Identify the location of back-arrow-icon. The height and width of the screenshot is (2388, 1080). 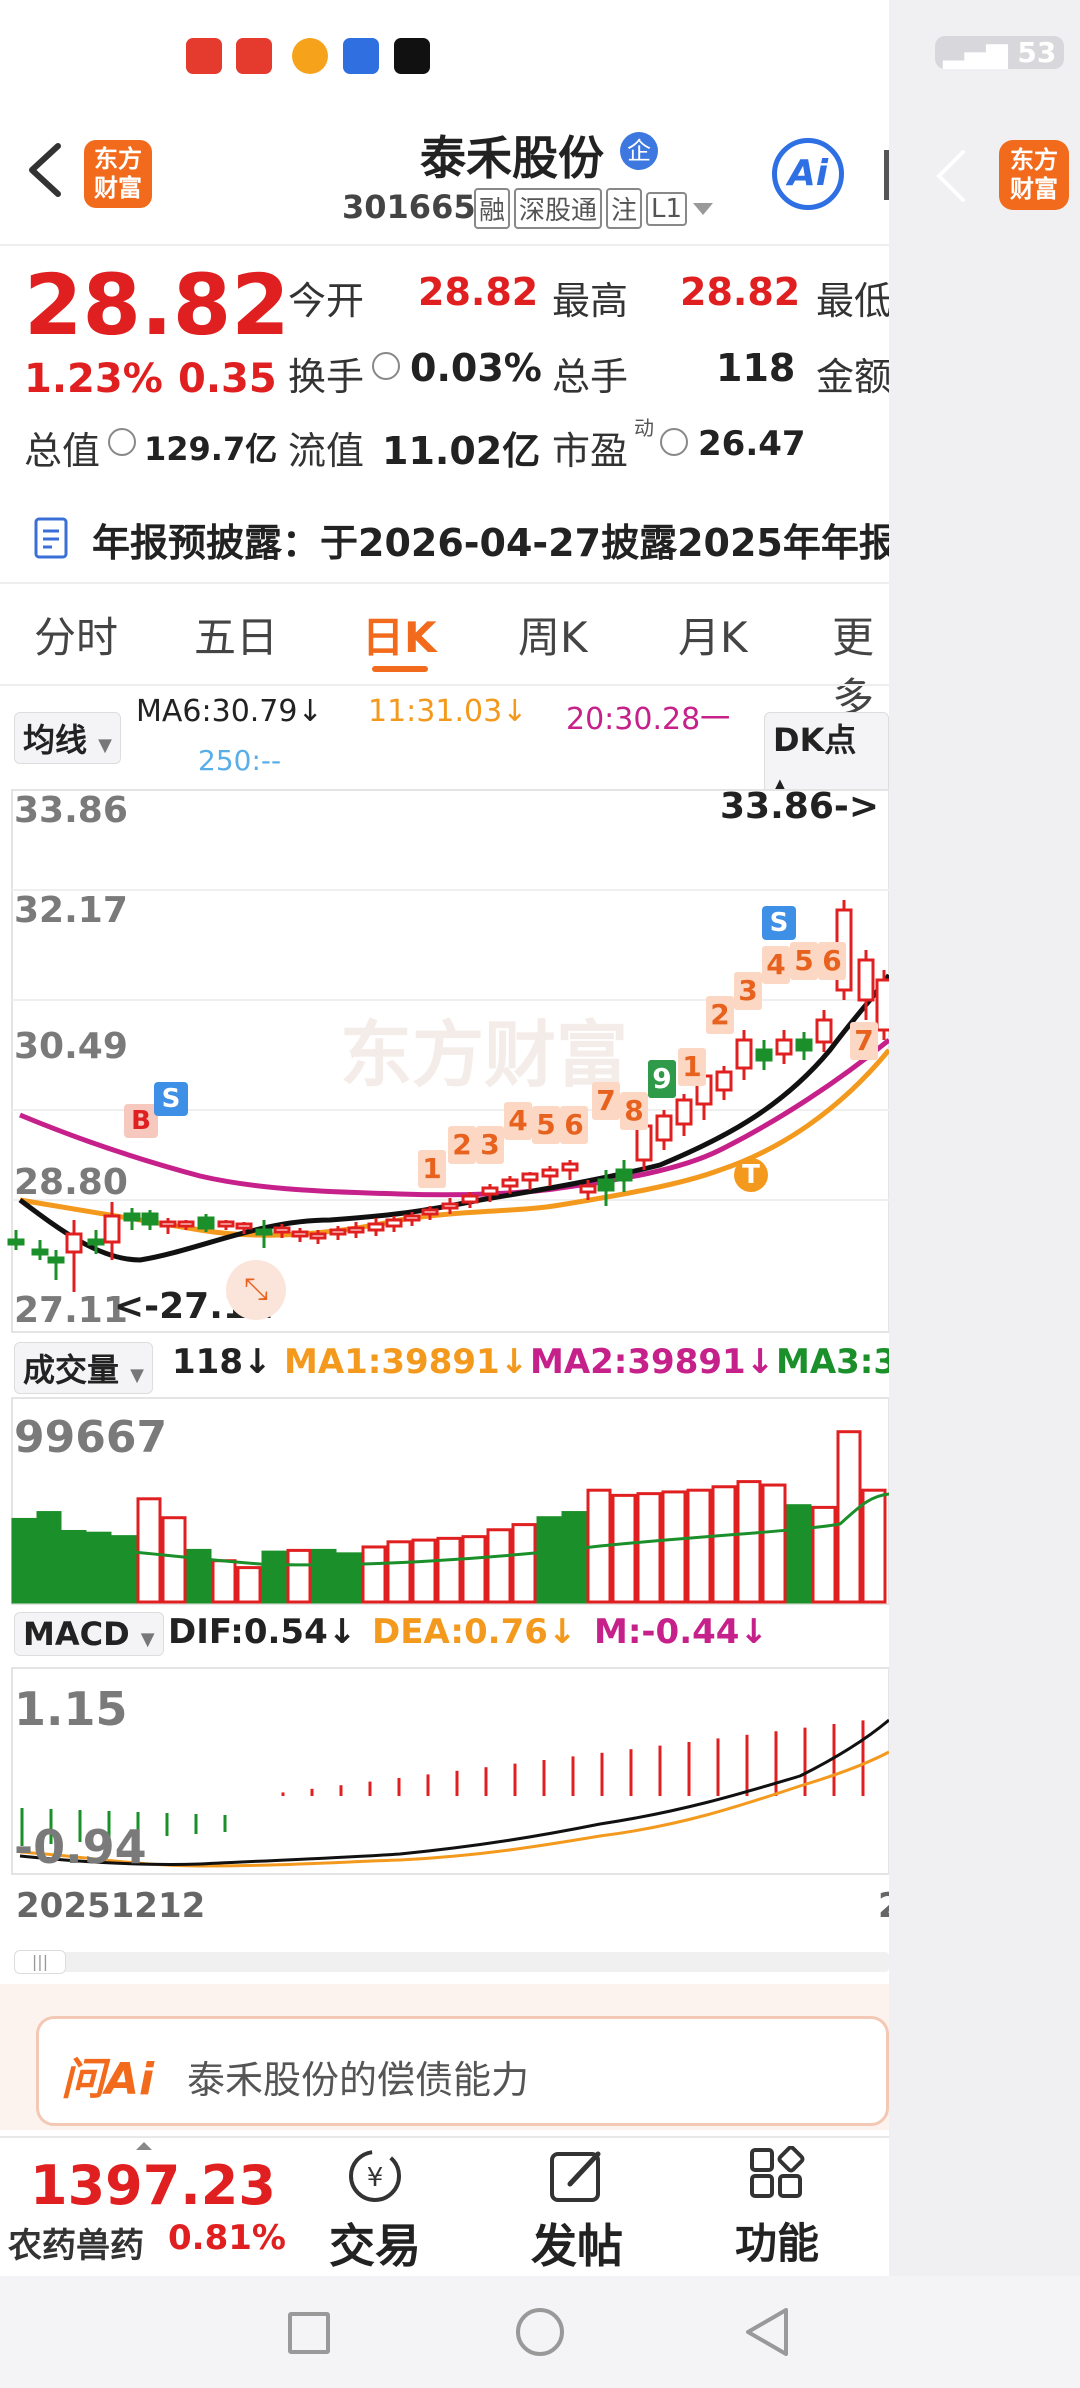
(45, 170).